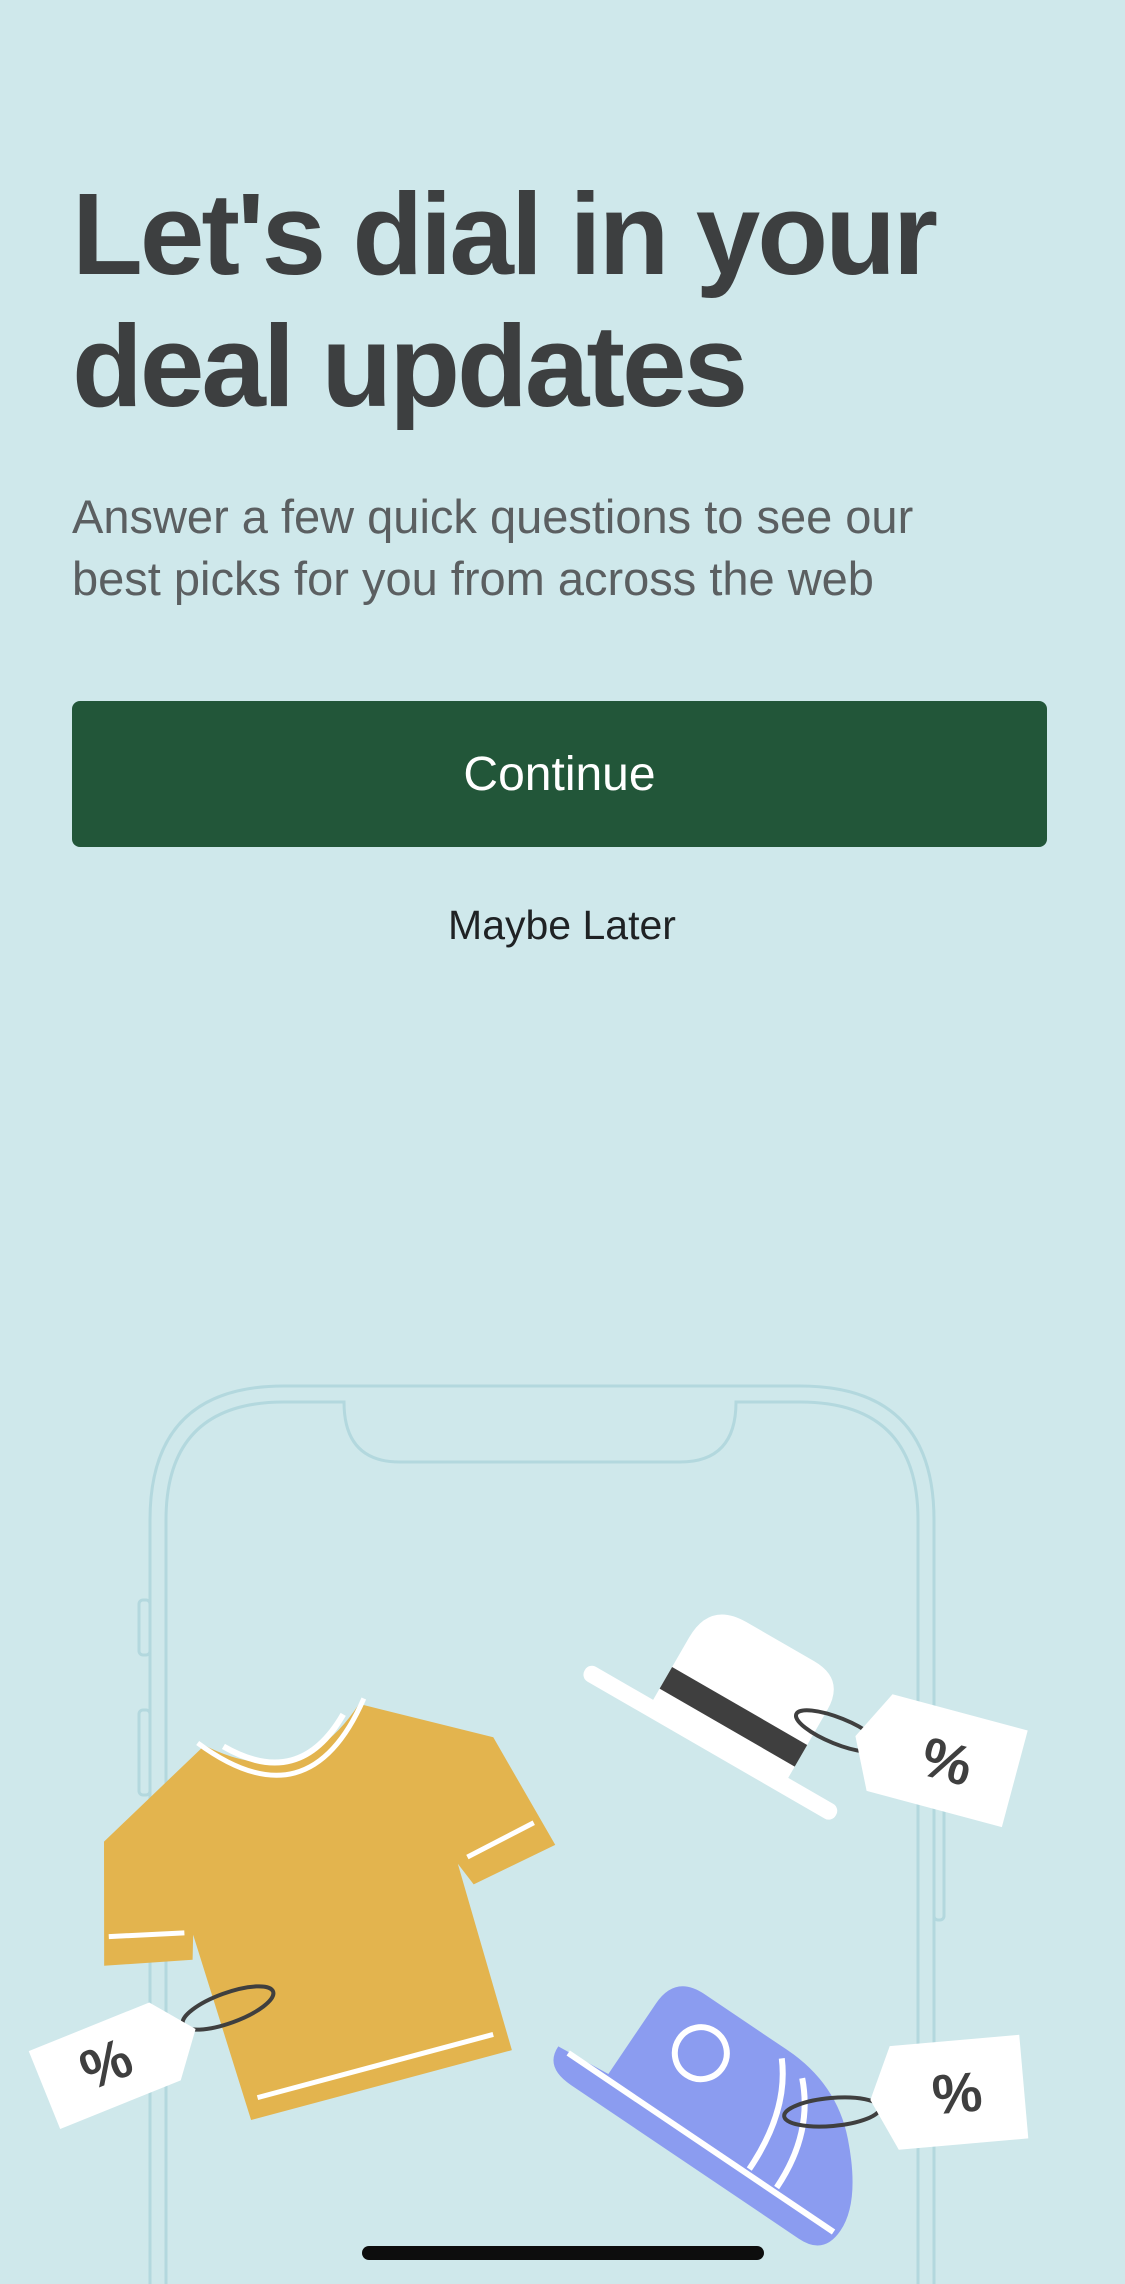 The width and height of the screenshot is (1125, 2284). Describe the element at coordinates (473, 578) in the screenshot. I see `page-subtitle-line-2: best picks for you from across the web` at that location.